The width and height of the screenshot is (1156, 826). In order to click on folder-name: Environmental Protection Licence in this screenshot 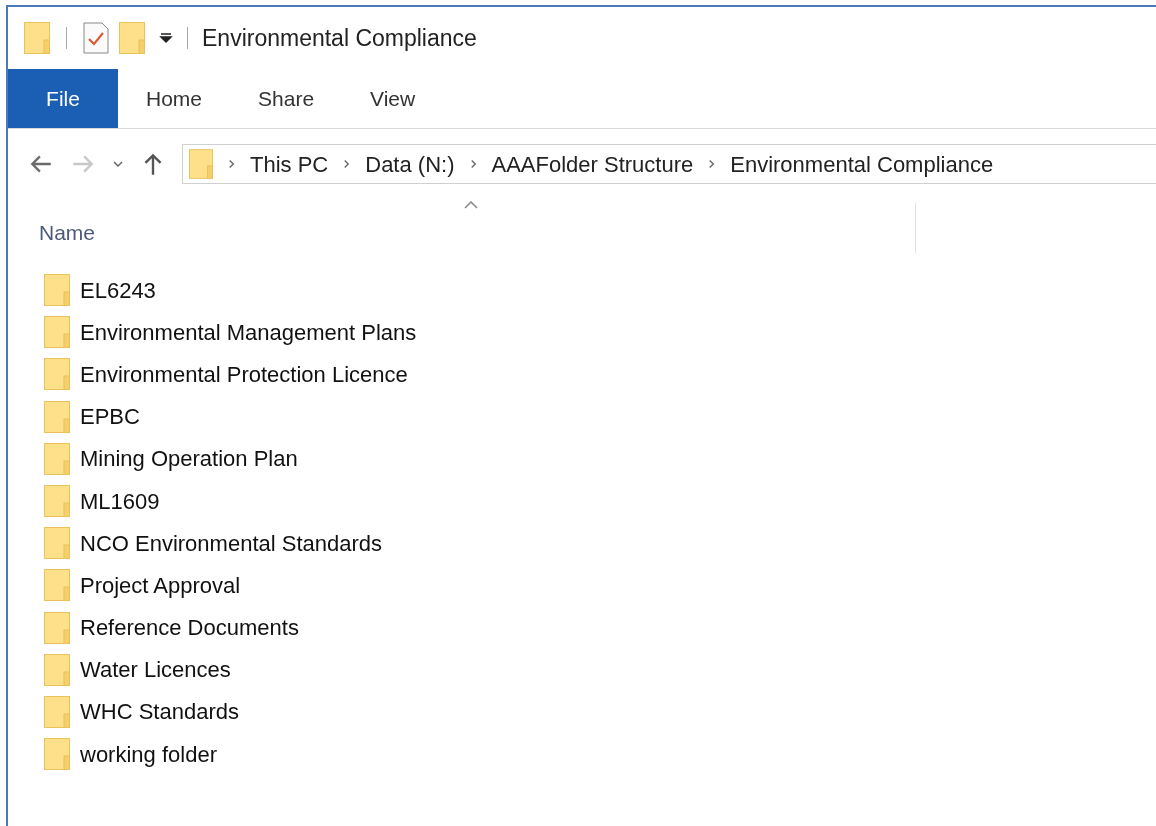, I will do `click(244, 374)`.